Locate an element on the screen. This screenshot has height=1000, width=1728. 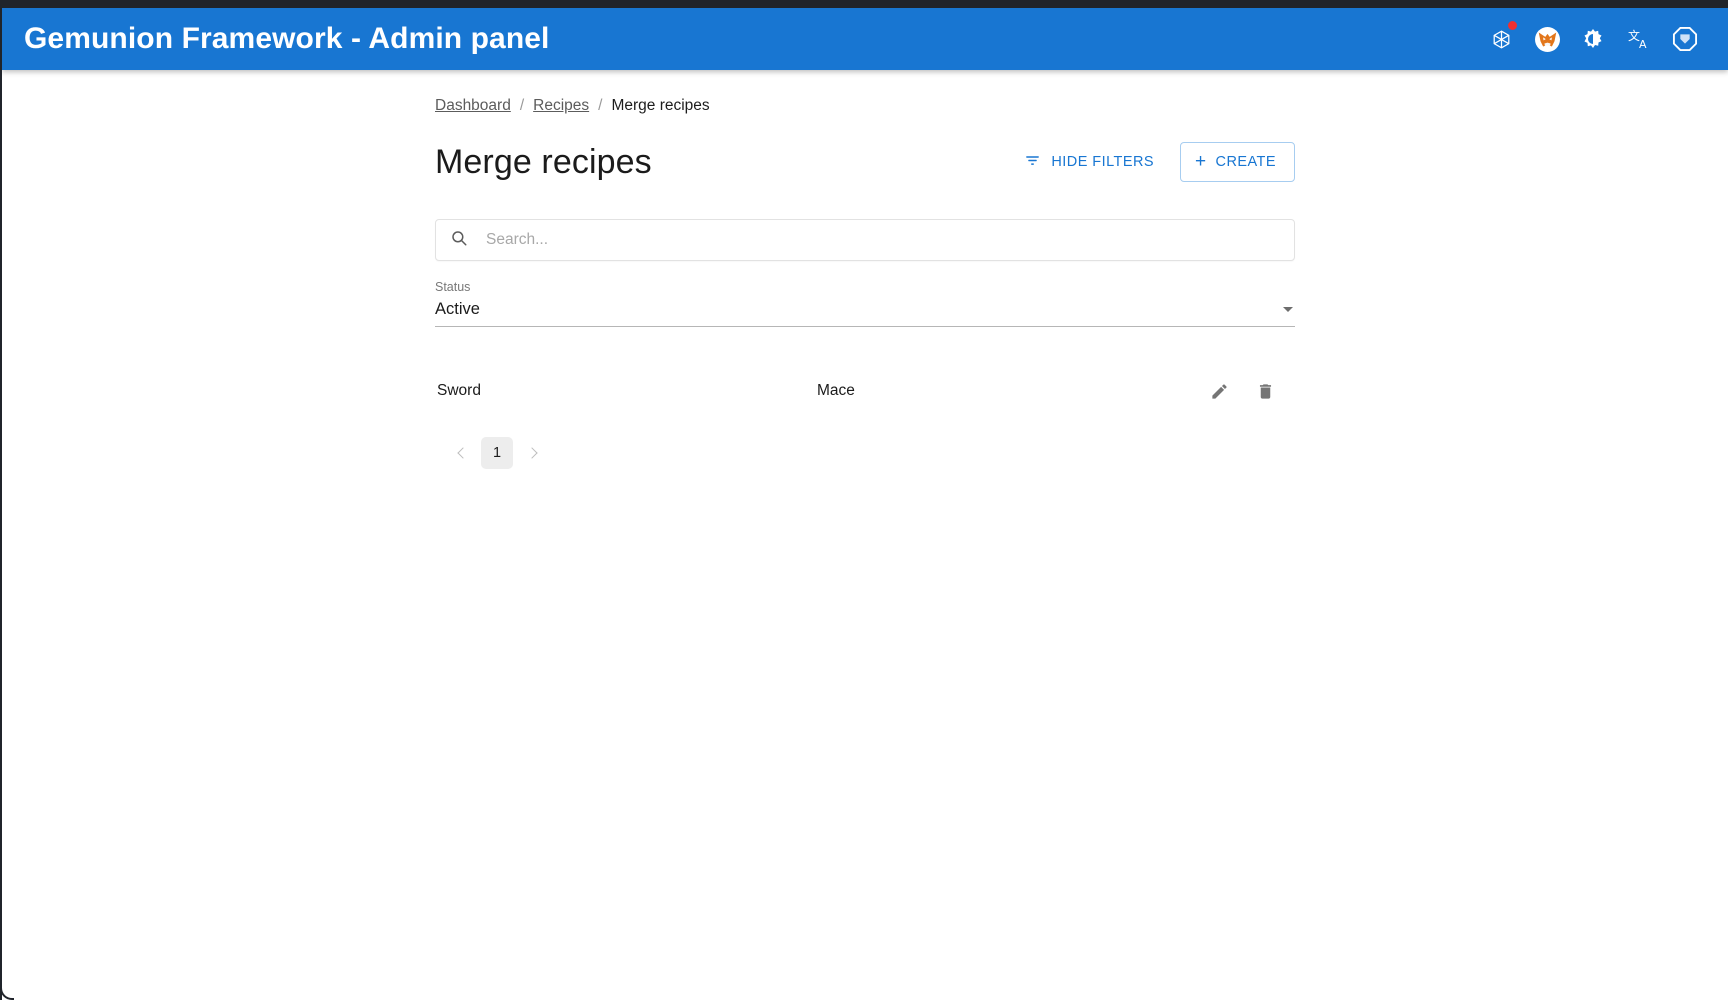
search-icon is located at coordinates (459, 240).